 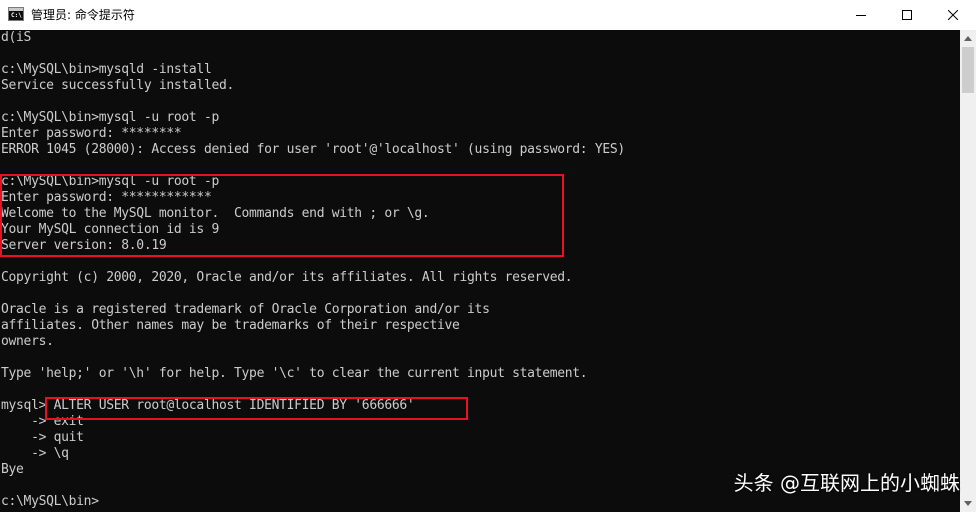 What do you see at coordinates (106, 69) in the screenshot?
I see `console-line: c:\MySQL\bin>mysqld -install` at bounding box center [106, 69].